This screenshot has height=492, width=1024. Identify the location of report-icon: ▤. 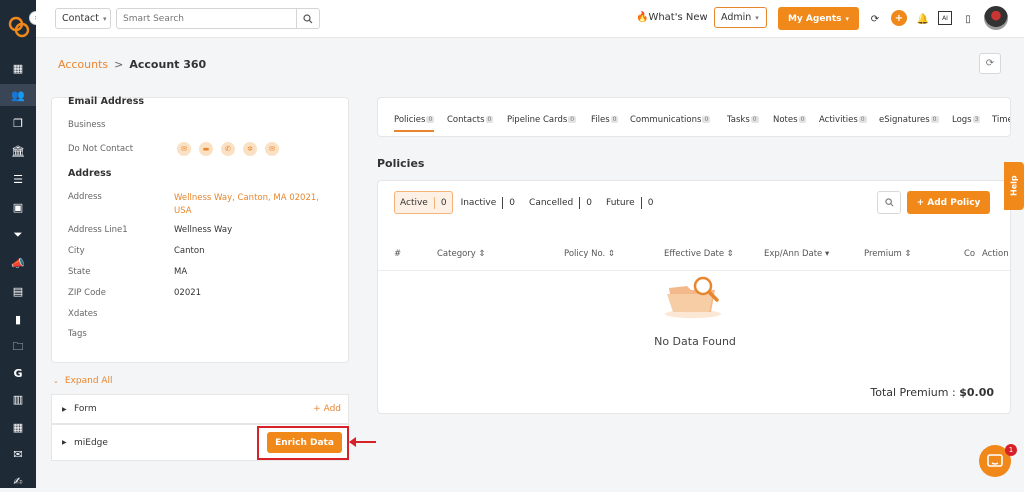
(18, 291).